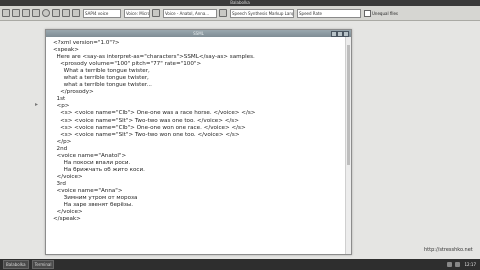 This screenshot has height=270, width=480. Describe the element at coordinates (61, 106) in the screenshot. I see `code-line: <p>` at that location.